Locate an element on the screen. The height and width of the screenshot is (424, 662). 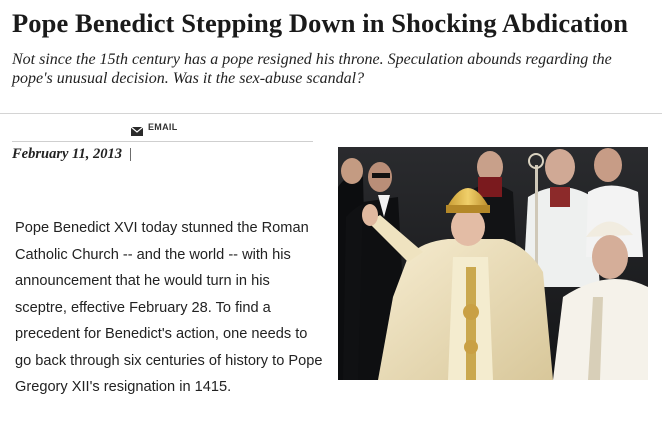
top-divider is located at coordinates (331, 113).